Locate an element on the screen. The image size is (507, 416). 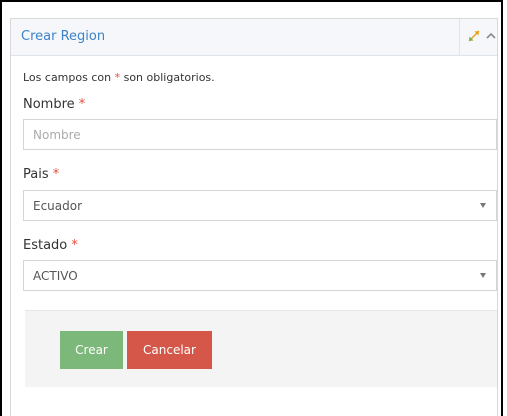
pais-select: Ecuador is located at coordinates (260, 205).